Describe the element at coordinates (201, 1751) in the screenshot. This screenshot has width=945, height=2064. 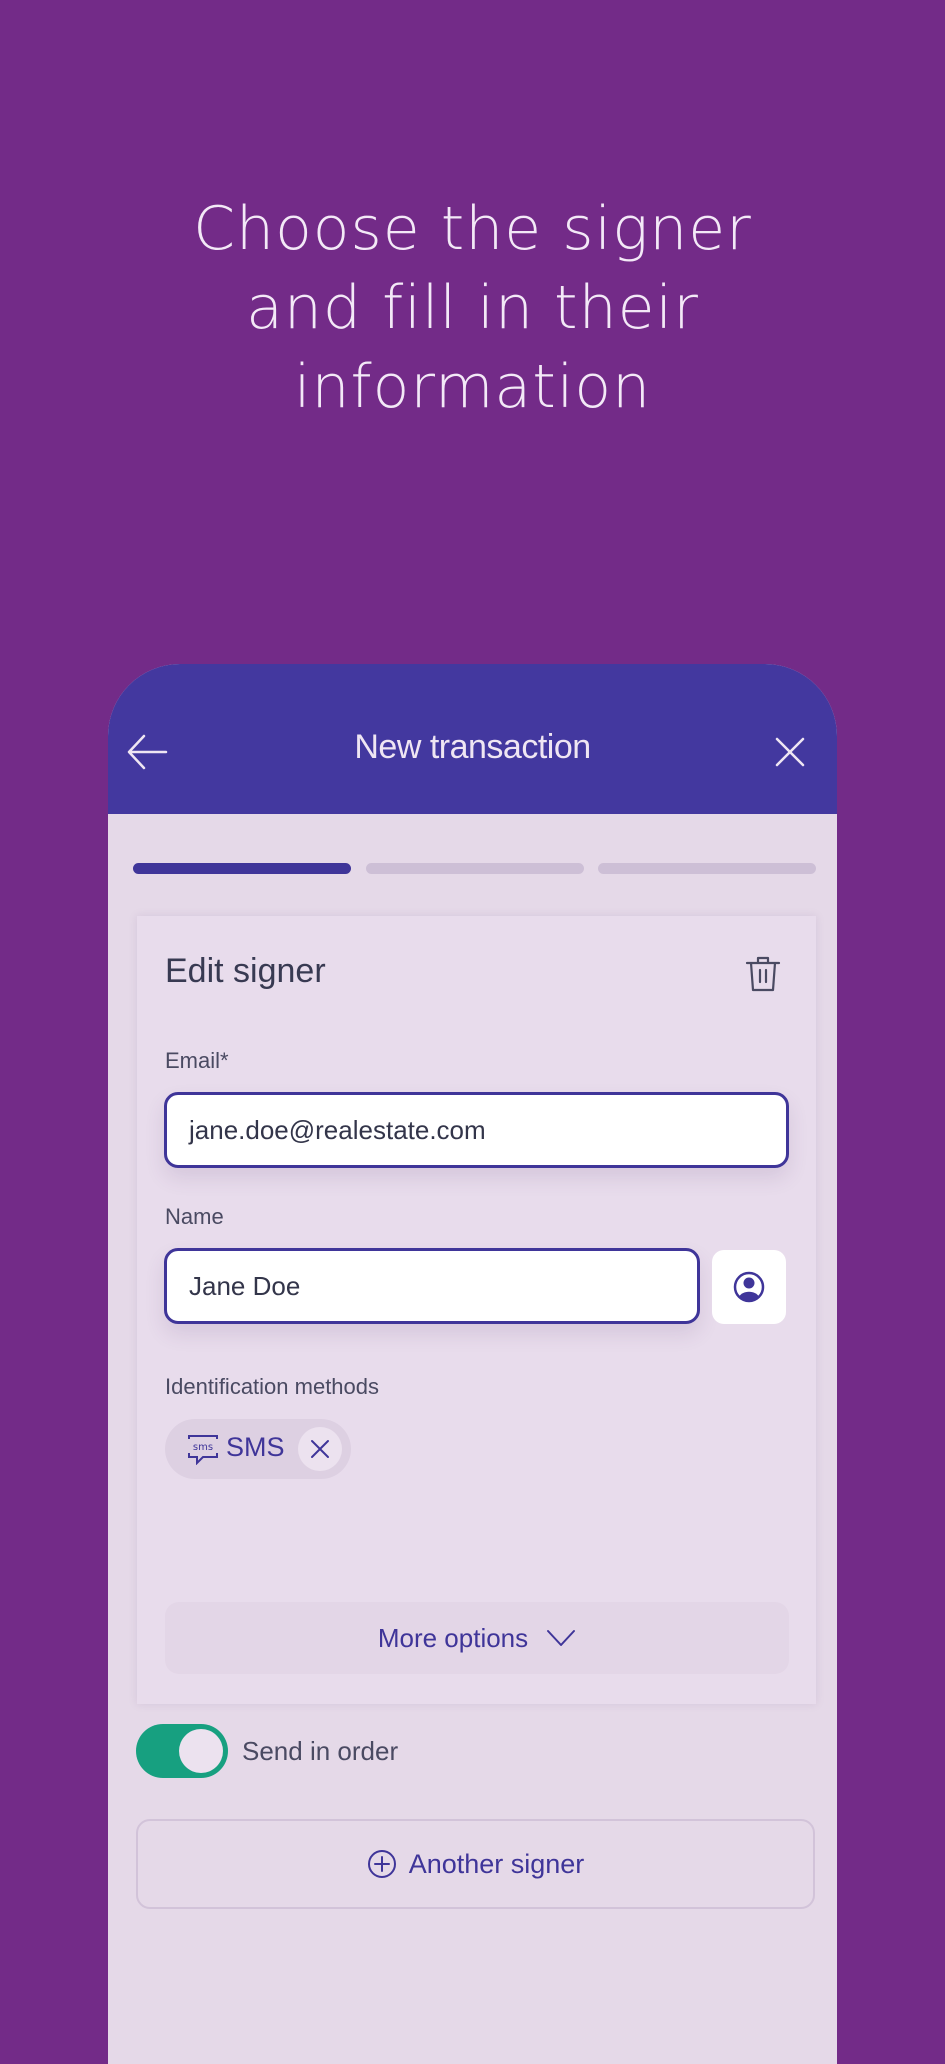
I see `toggle-knob` at that location.